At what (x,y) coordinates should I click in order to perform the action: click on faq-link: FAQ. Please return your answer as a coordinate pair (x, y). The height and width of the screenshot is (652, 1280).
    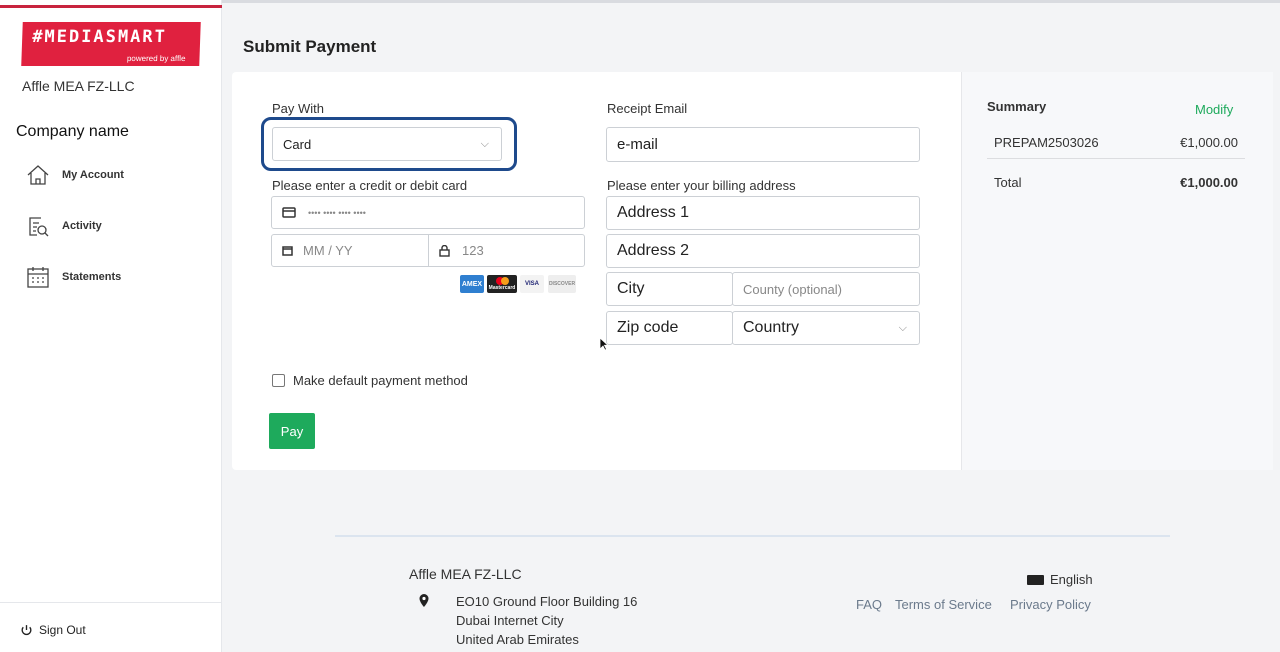
    Looking at the image, I should click on (869, 604).